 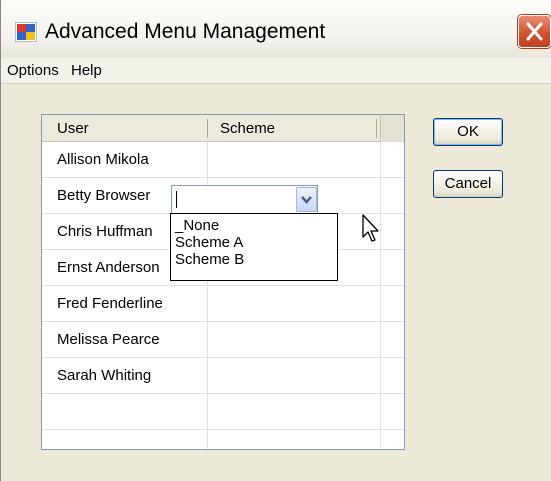 What do you see at coordinates (244, 199) in the screenshot?
I see `scheme-combobox` at bounding box center [244, 199].